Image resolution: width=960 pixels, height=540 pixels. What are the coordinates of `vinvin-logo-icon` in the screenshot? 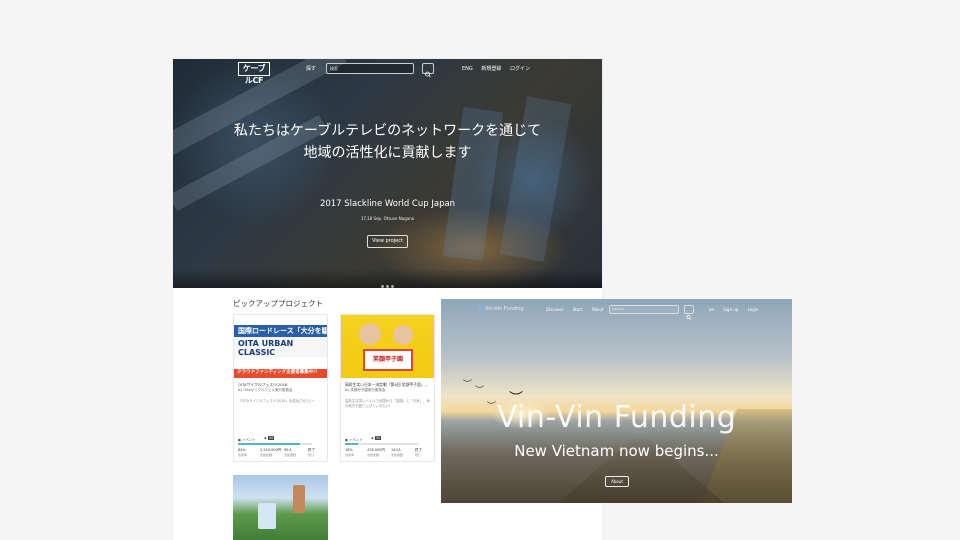 It's located at (480, 308).